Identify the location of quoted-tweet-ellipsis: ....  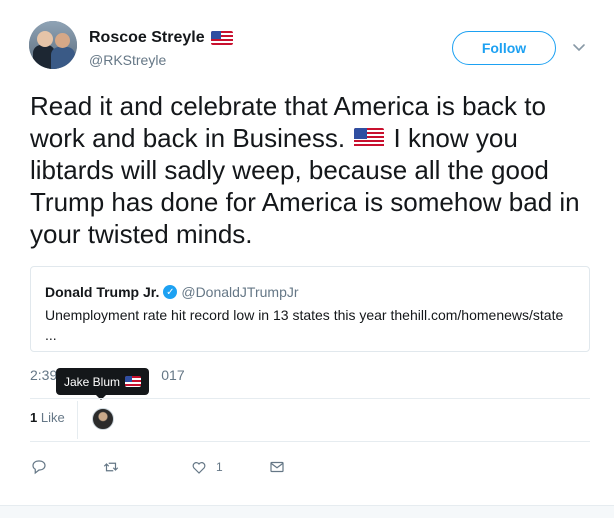
(51, 335).